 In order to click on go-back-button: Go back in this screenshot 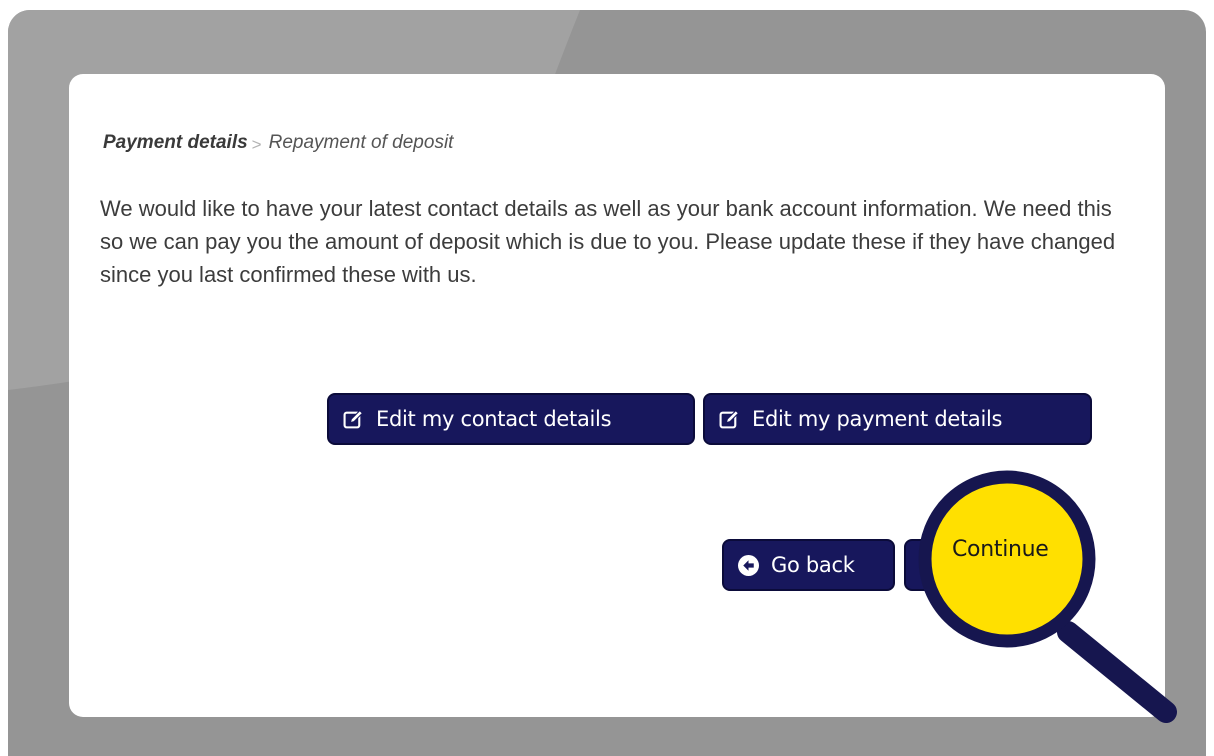, I will do `click(808, 565)`.